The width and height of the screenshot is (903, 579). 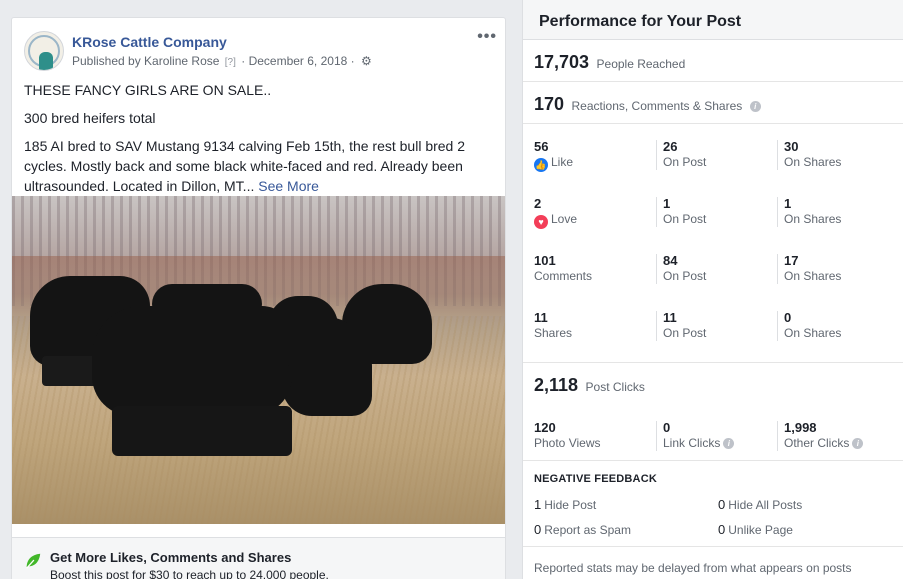 What do you see at coordinates (46, 61) in the screenshot?
I see `avatar-person` at bounding box center [46, 61].